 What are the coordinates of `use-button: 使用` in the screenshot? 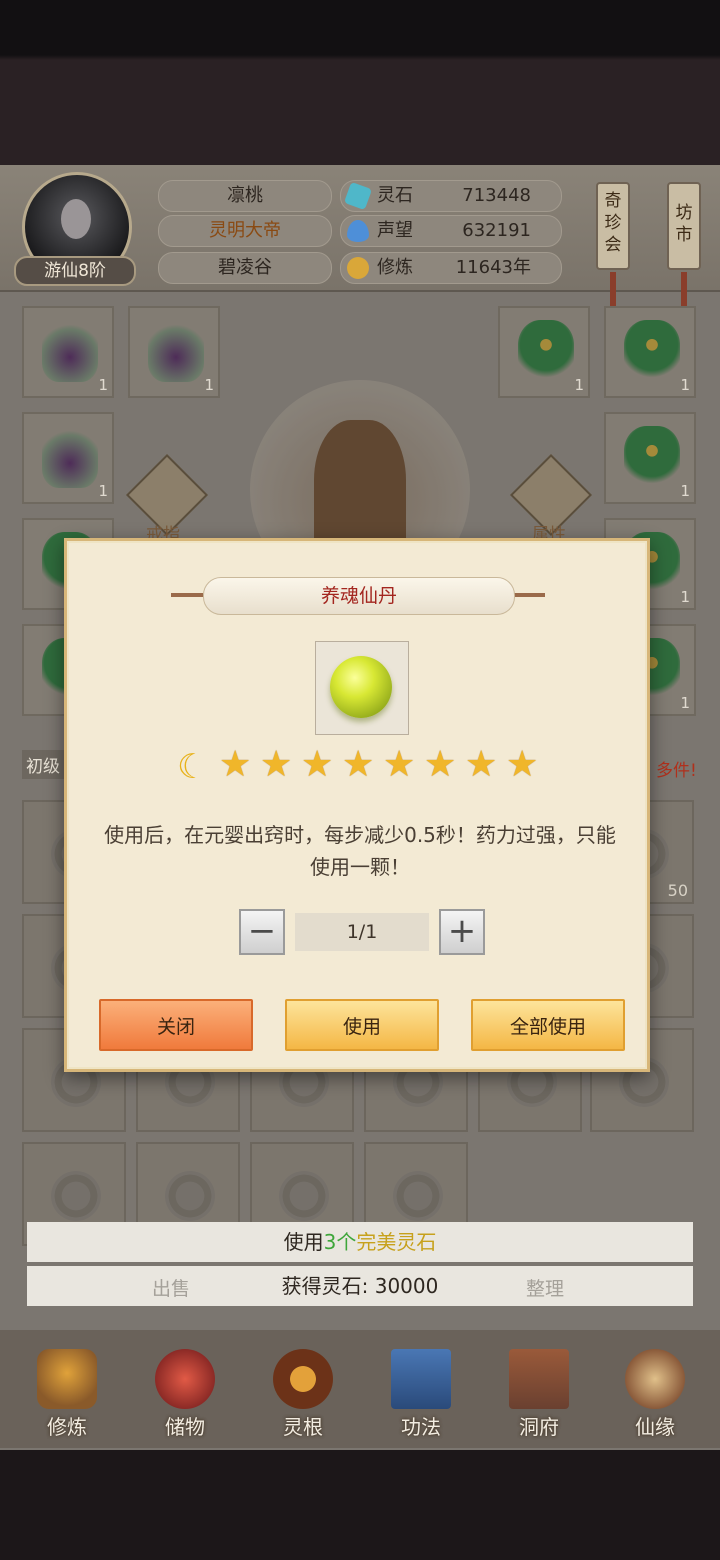 It's located at (362, 1025).